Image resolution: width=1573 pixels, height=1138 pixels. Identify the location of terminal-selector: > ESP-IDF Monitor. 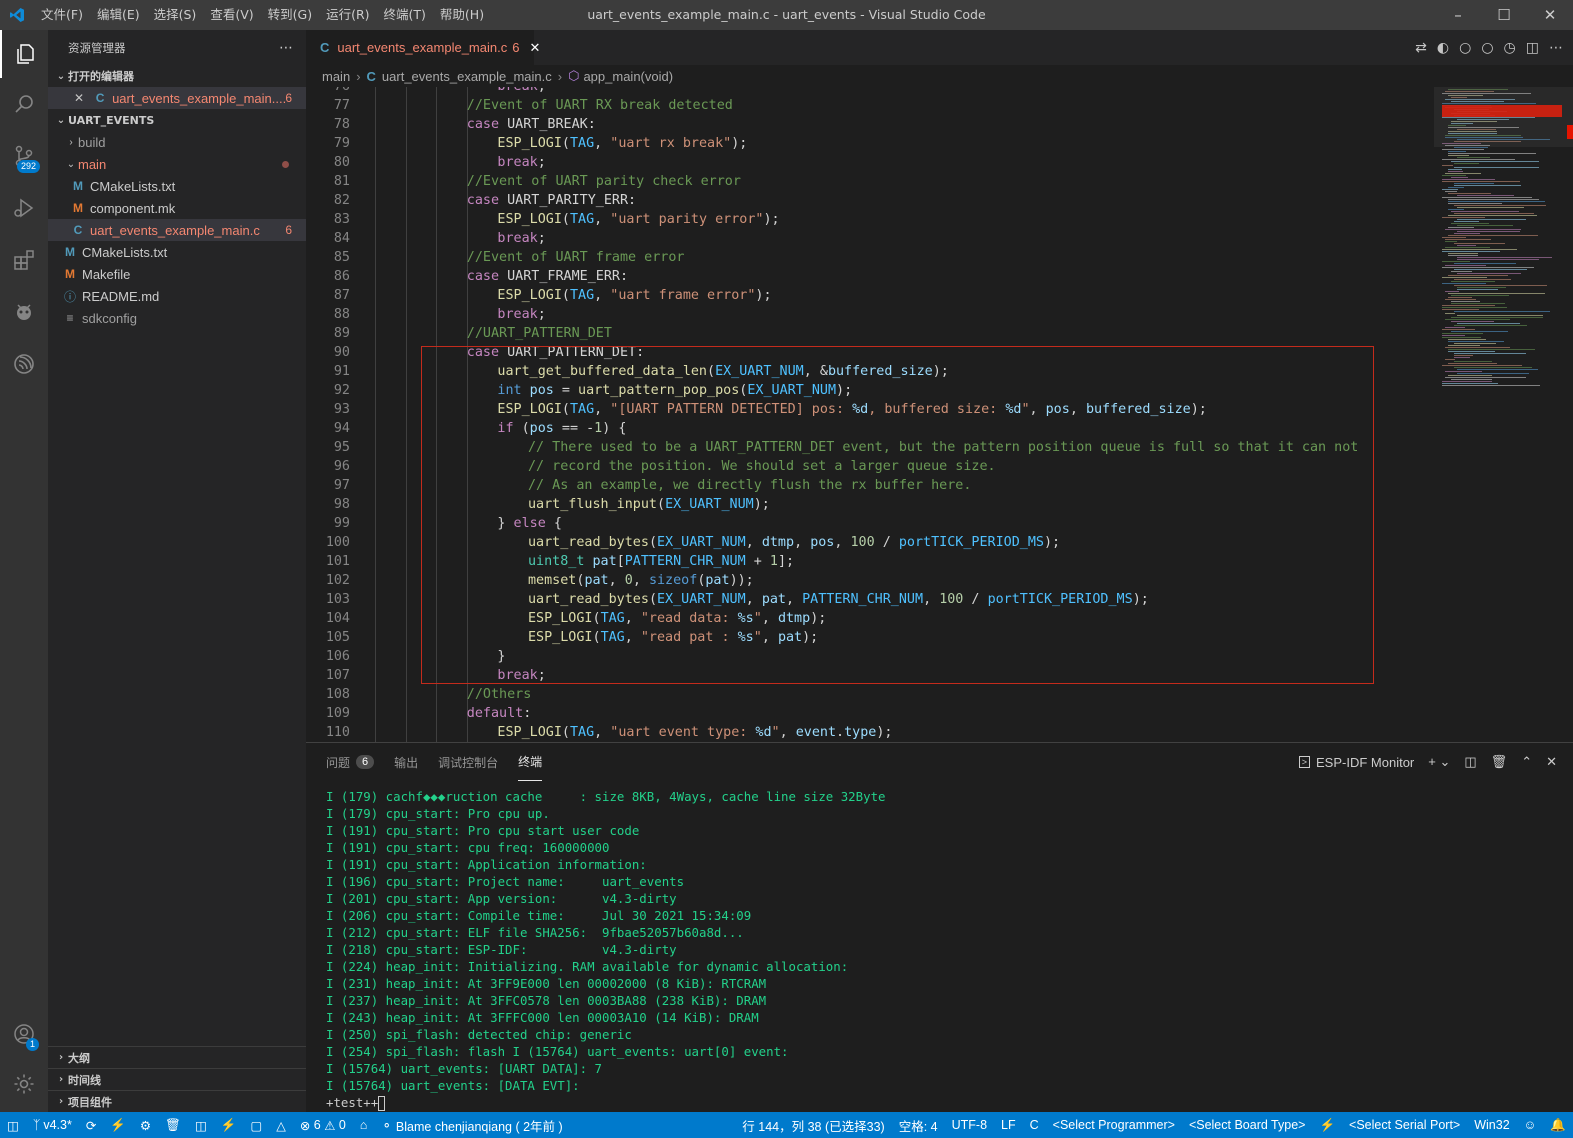
(1356, 762).